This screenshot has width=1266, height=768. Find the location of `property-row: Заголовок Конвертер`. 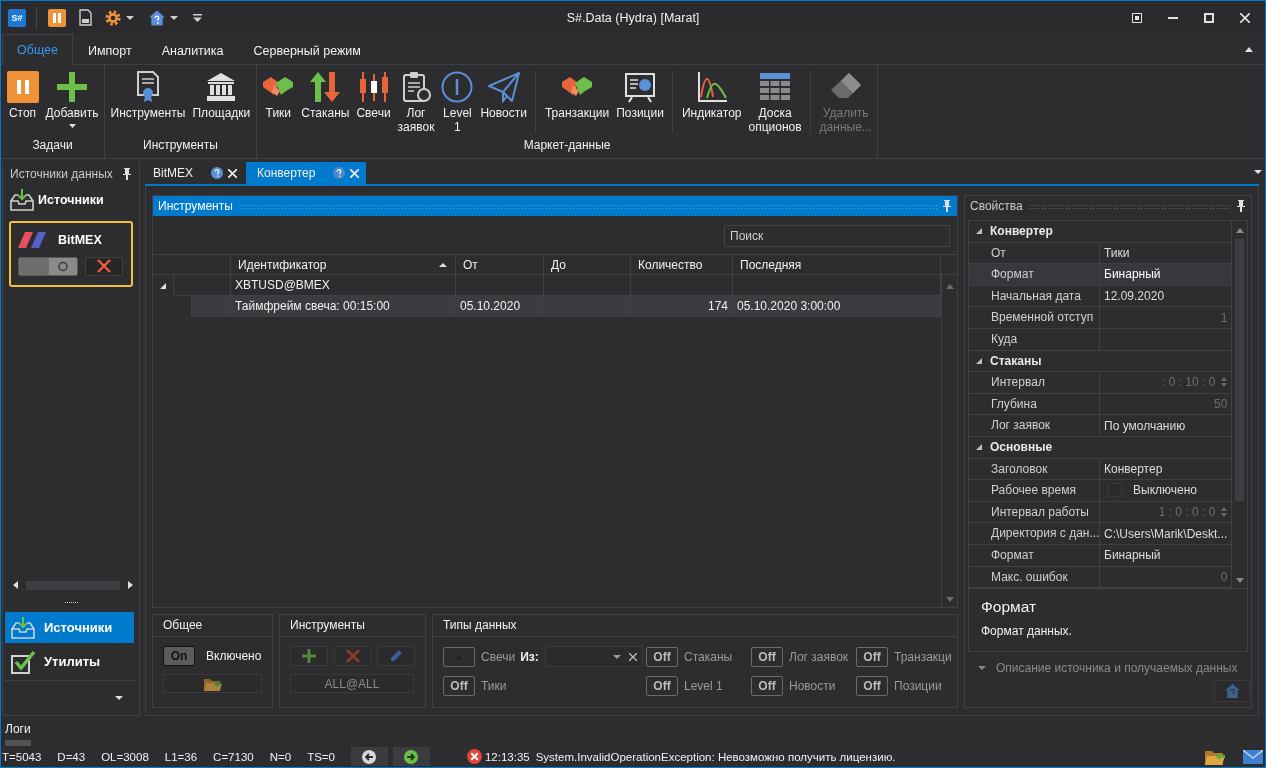

property-row: Заголовок Конвертер is located at coordinates (1100, 469).